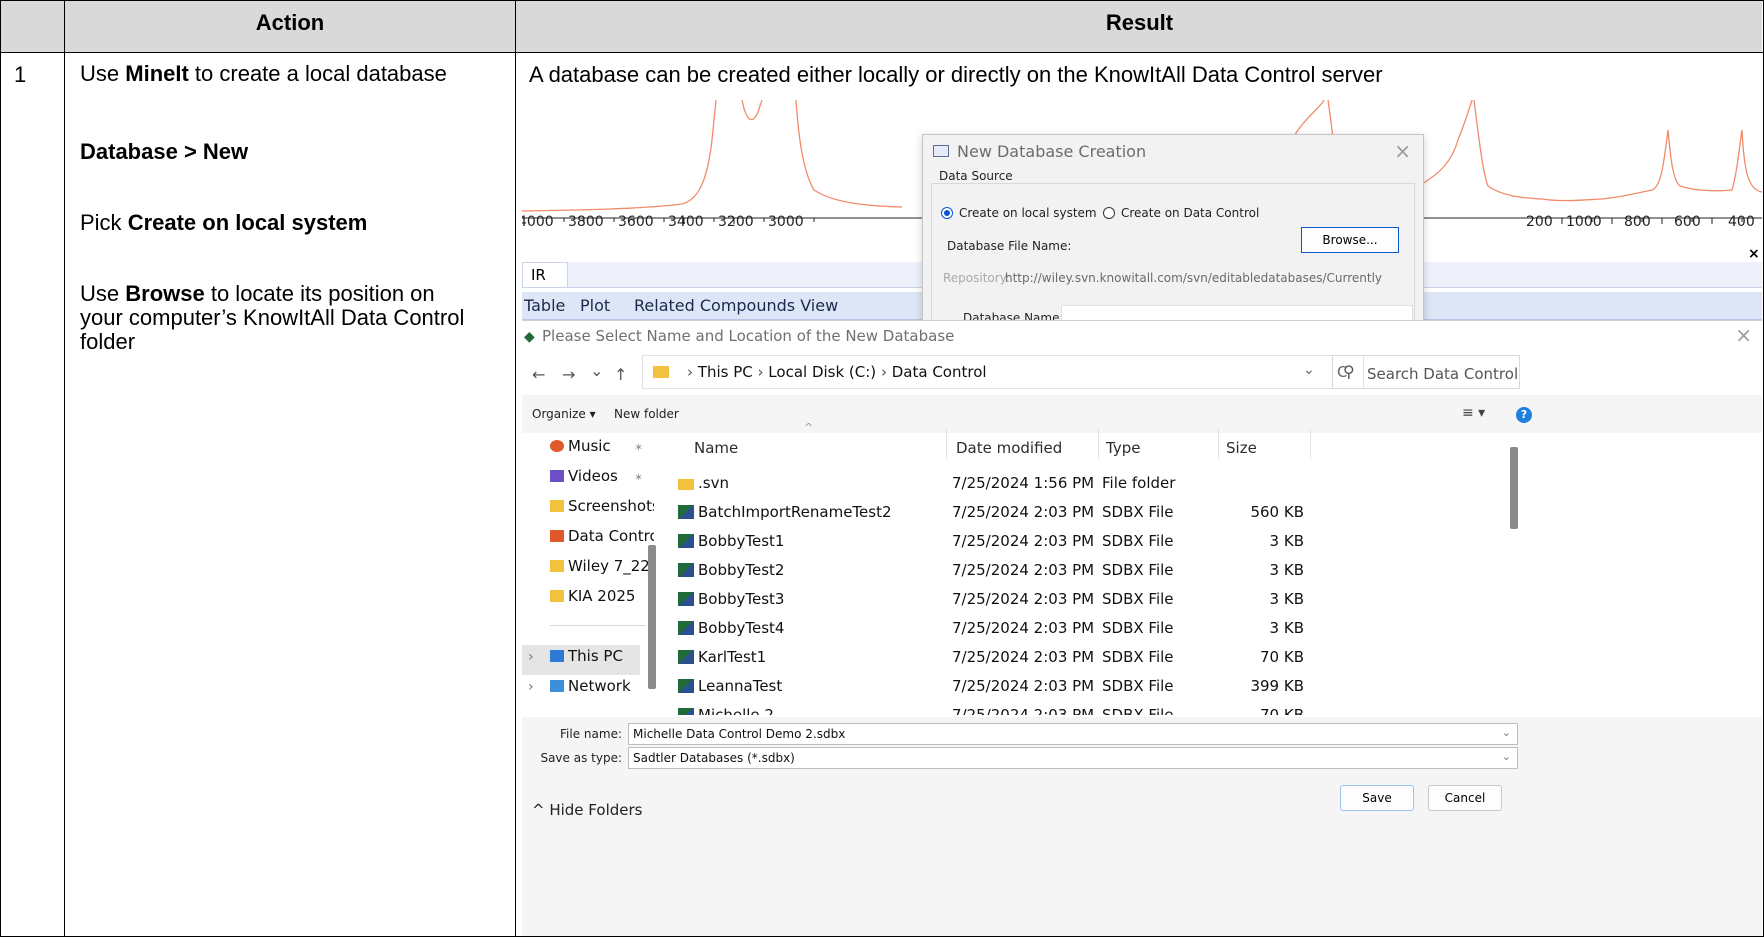 The image size is (1764, 937). I want to click on forward-icon: →, so click(568, 374).